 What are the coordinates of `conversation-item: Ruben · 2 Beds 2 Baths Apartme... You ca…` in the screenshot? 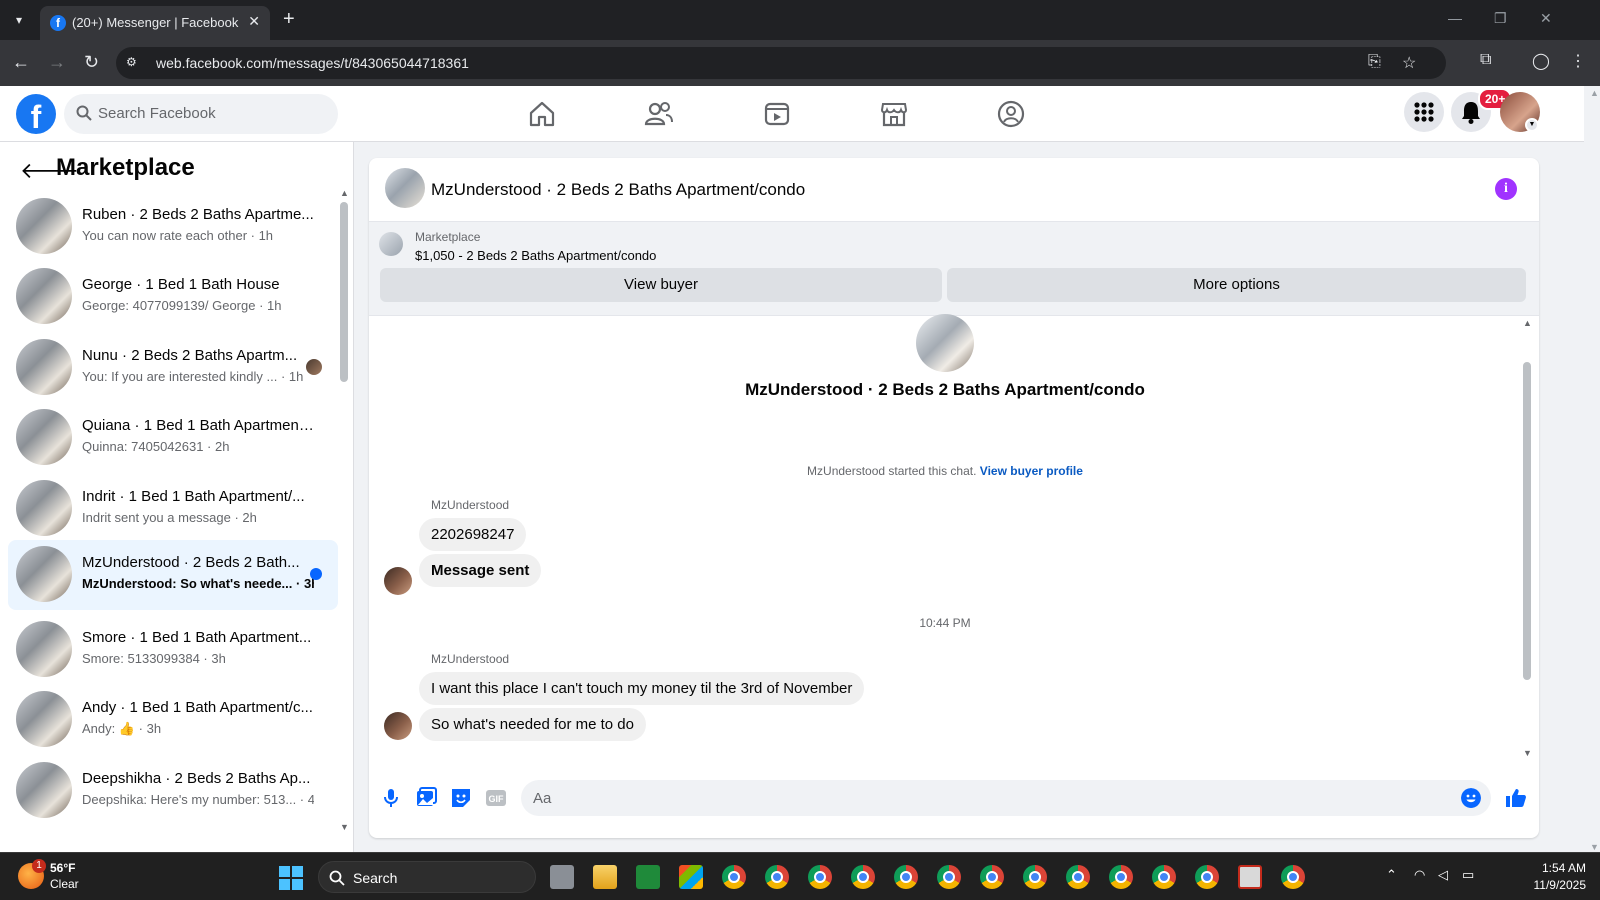 It's located at (173, 226).